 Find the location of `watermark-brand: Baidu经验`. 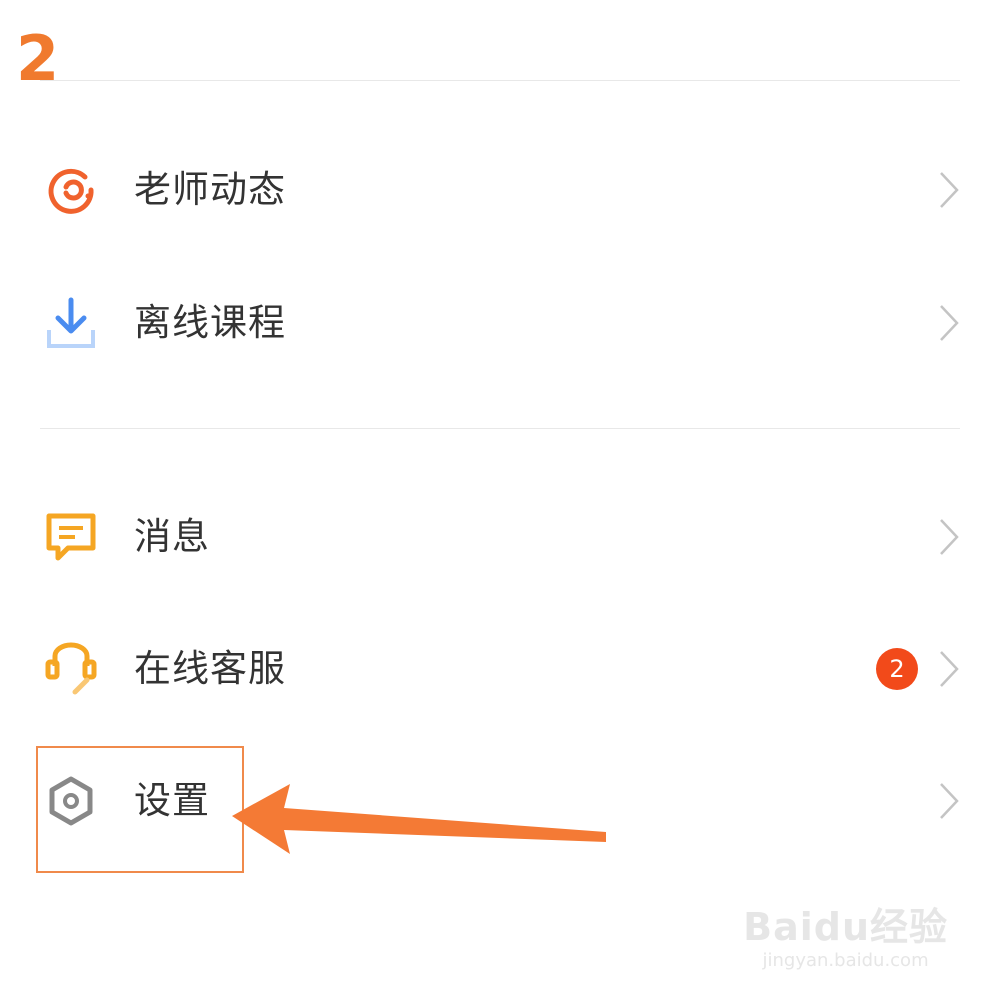

watermark-brand: Baidu经验 is located at coordinates (845, 927).